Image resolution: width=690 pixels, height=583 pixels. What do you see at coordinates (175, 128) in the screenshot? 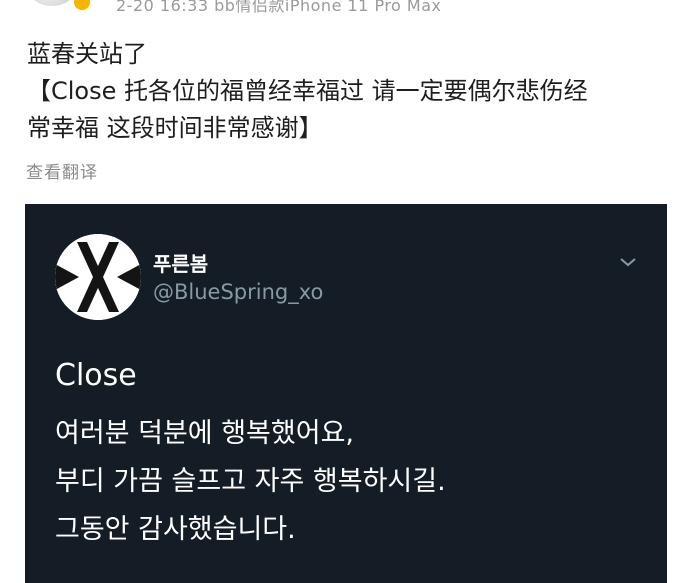
I see `post-line: 常幸福 这段时间非常感谢】` at bounding box center [175, 128].